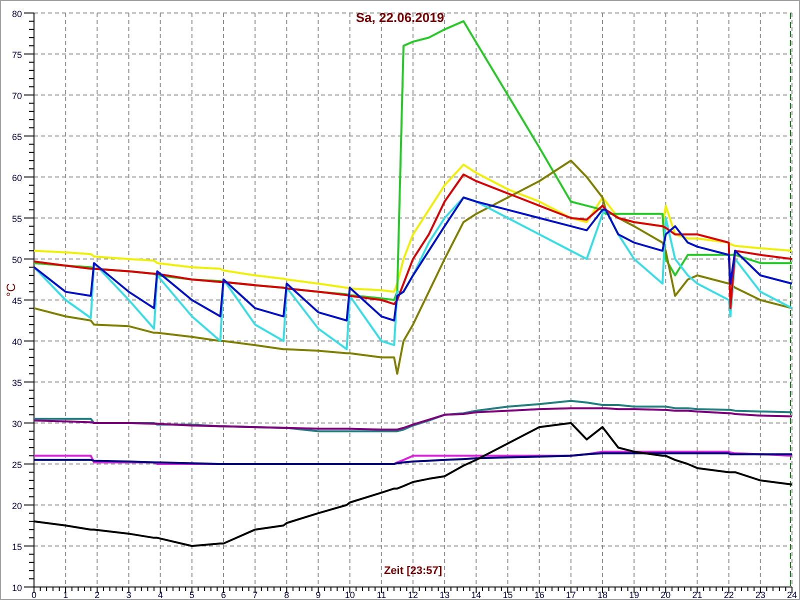 This screenshot has height=600, width=800. I want to click on tick-label: 0, so click(34, 594).